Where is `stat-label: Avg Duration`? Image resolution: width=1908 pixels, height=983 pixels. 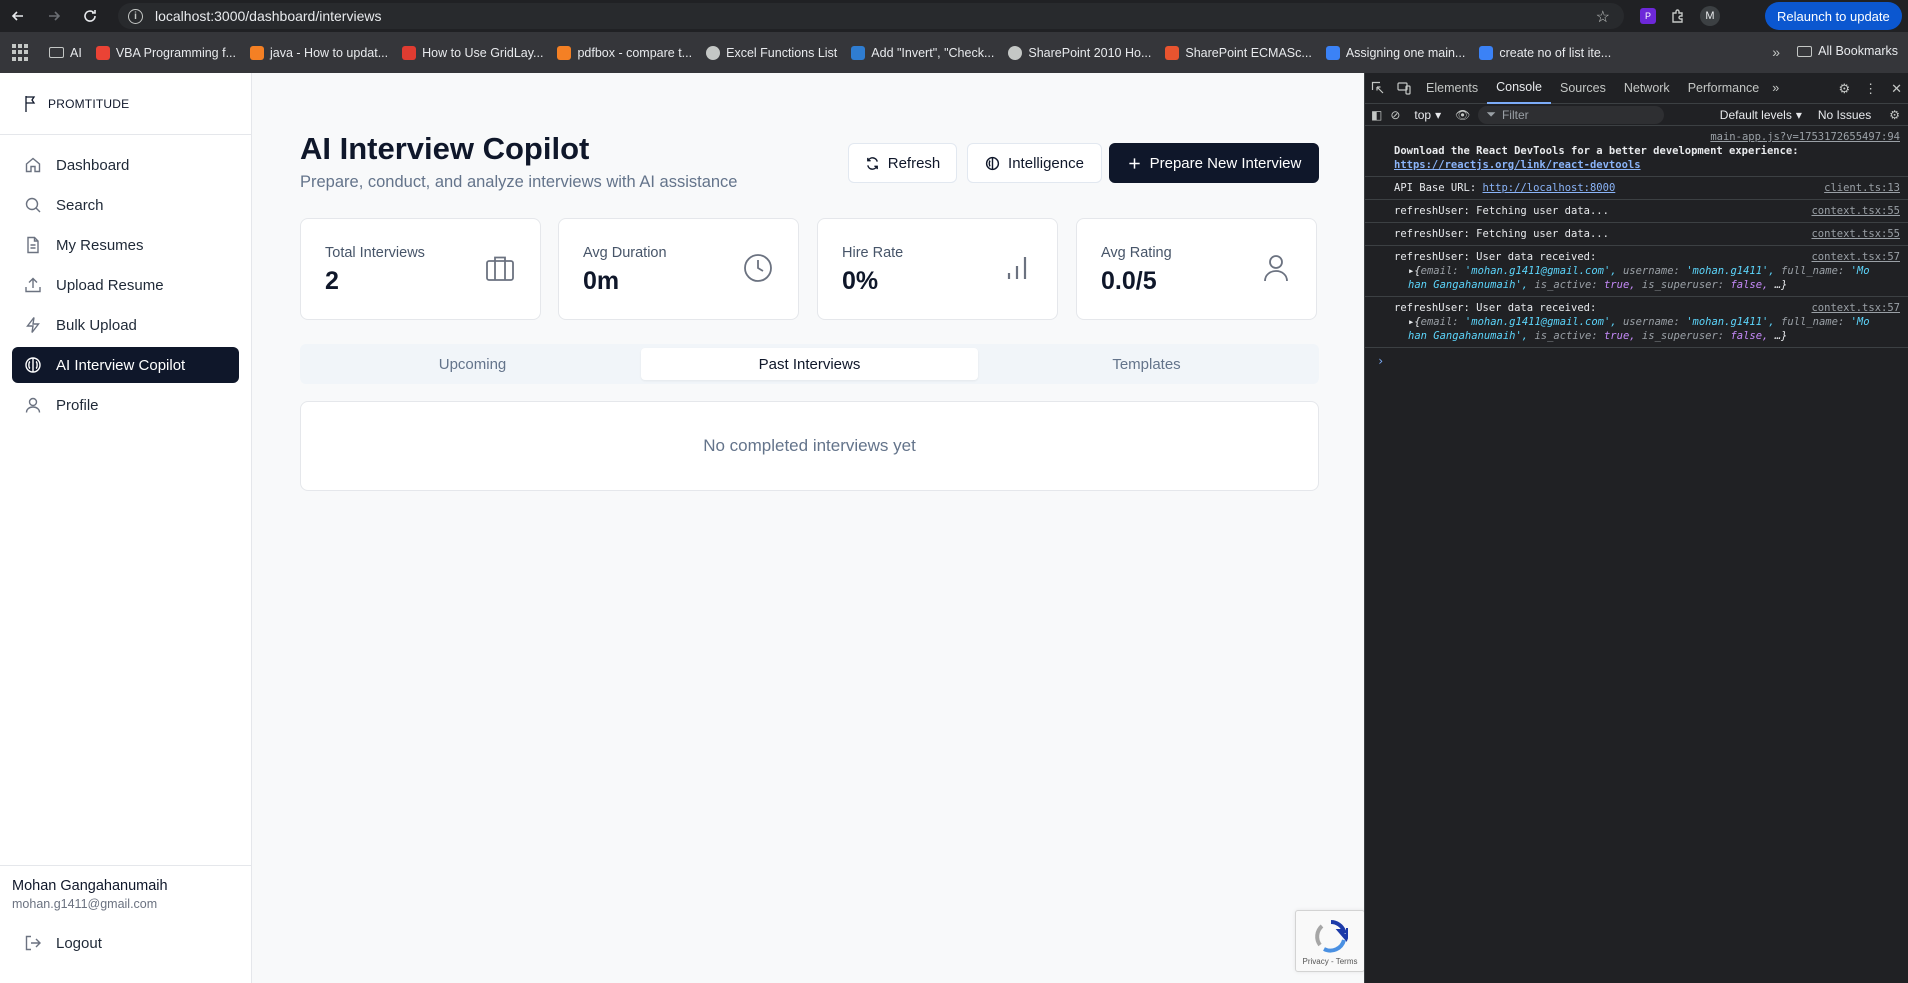
stat-label: Avg Duration is located at coordinates (625, 253).